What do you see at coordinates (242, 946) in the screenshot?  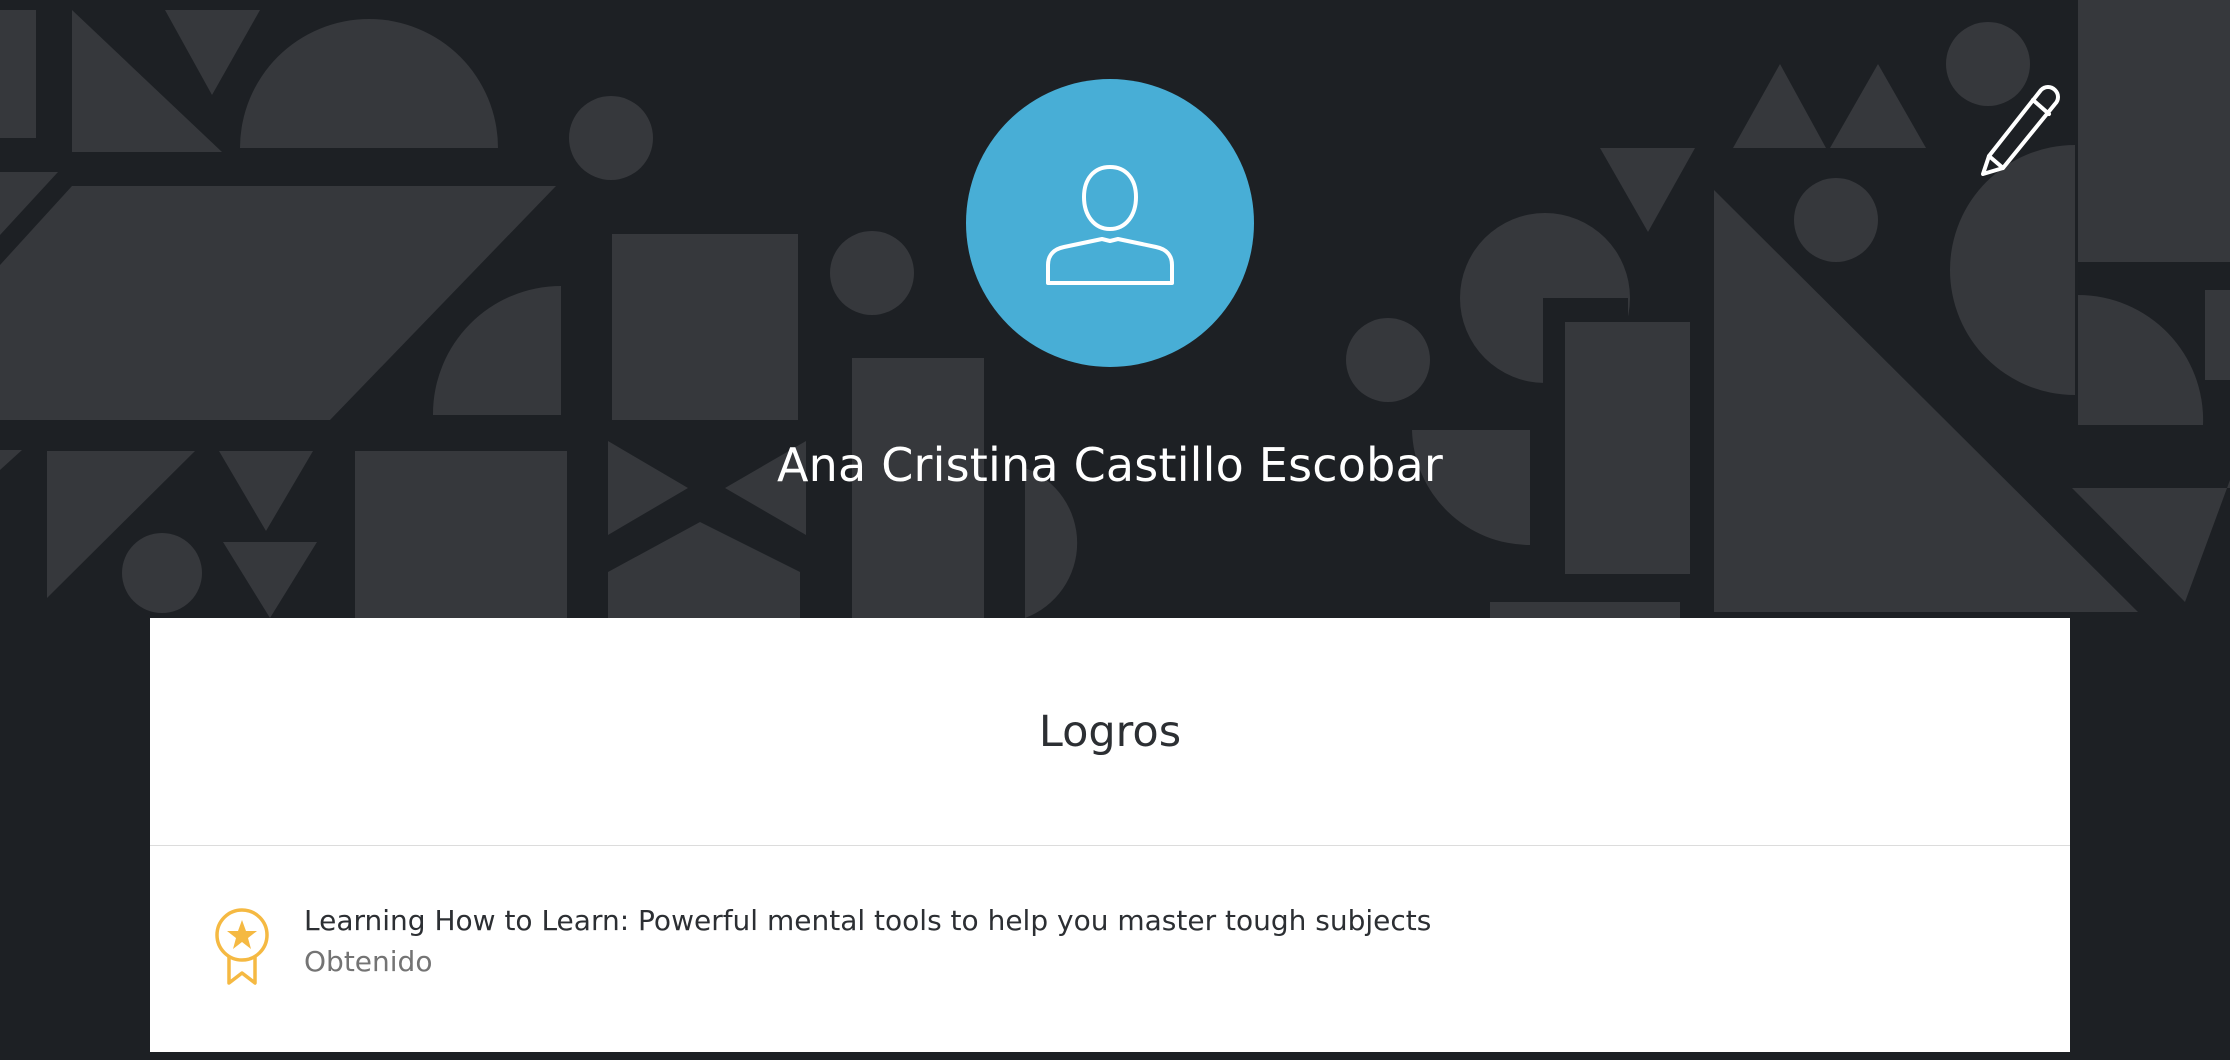 I see `award-badge-icon` at bounding box center [242, 946].